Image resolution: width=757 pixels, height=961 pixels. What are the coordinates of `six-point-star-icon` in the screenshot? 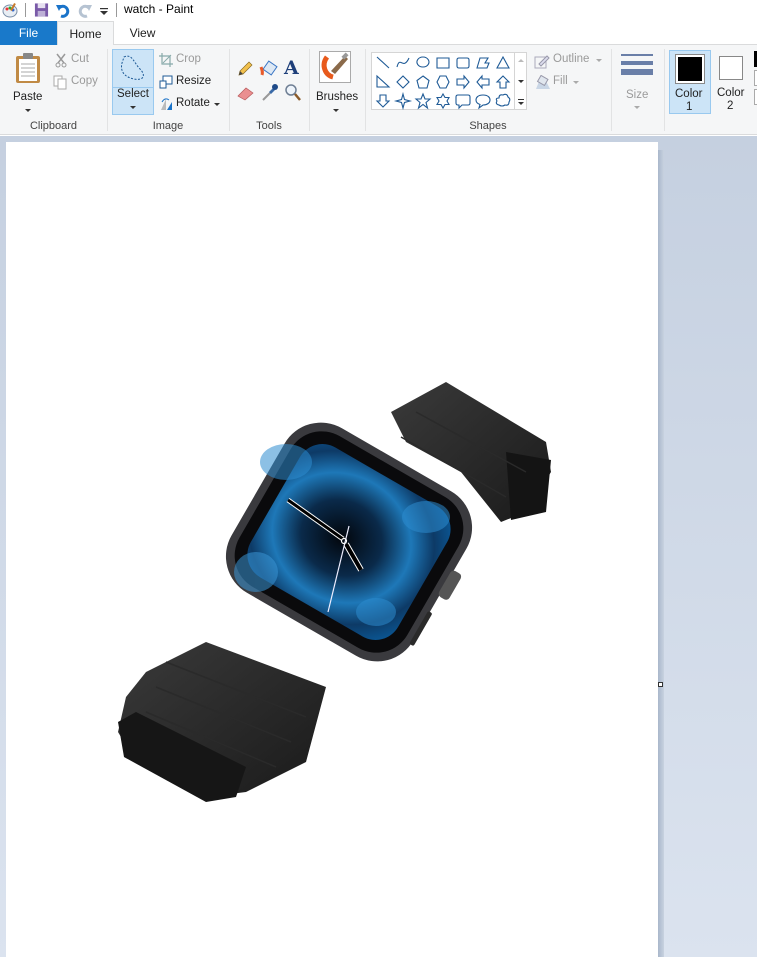 It's located at (443, 101).